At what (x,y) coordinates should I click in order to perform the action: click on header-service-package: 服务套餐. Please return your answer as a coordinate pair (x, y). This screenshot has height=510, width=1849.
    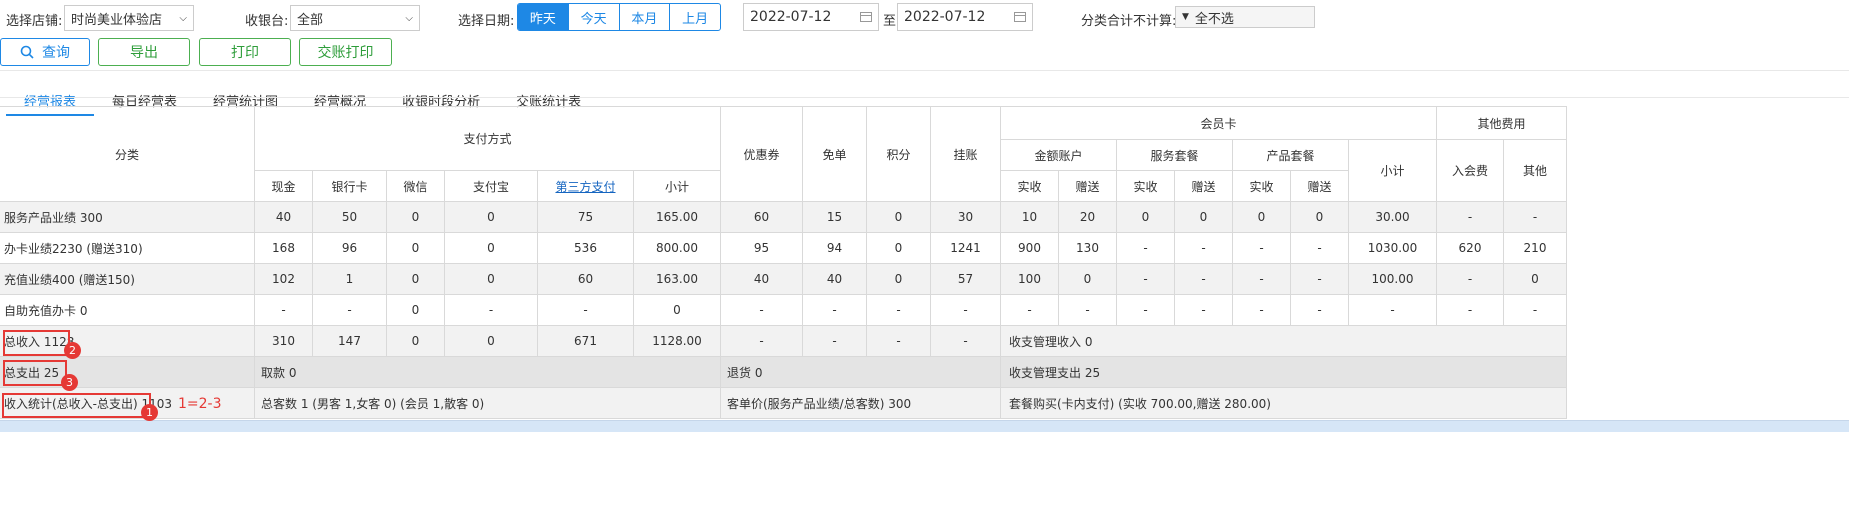
    Looking at the image, I should click on (1174, 155).